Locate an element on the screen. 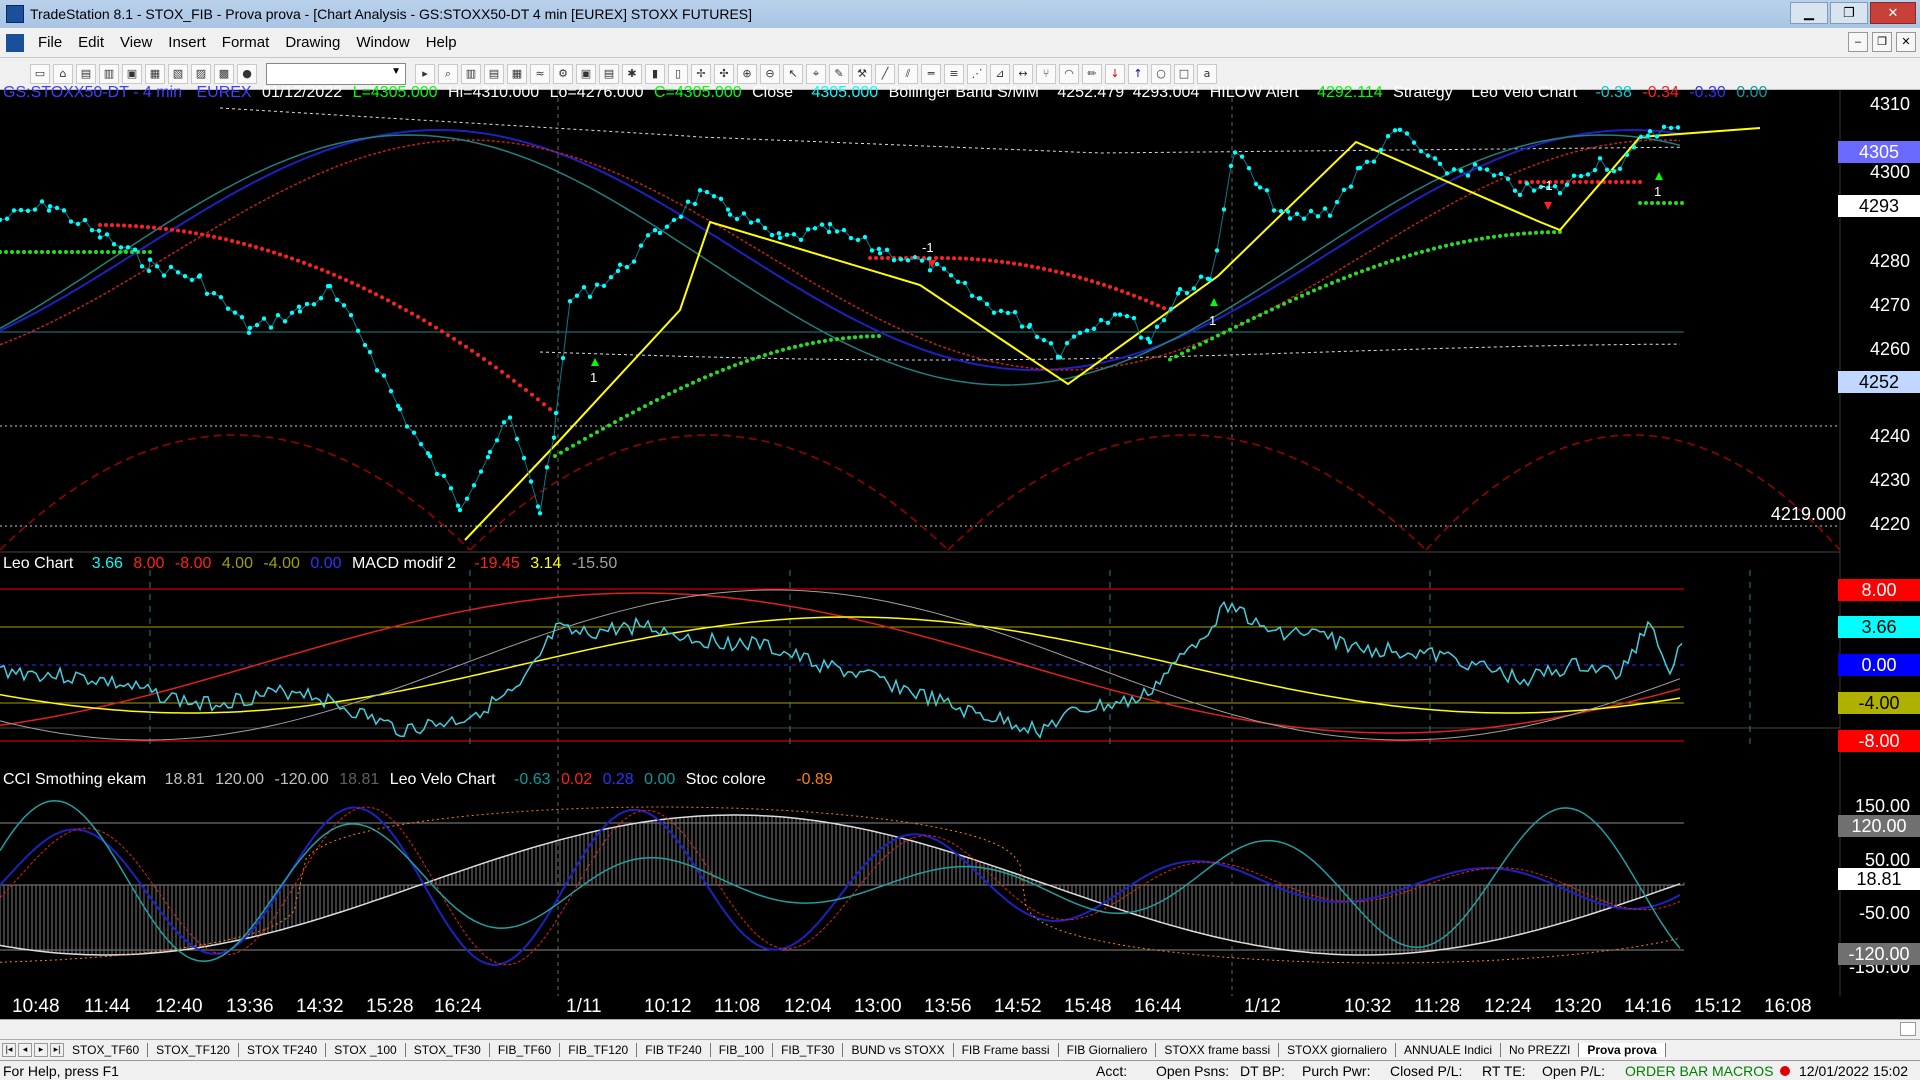 This screenshot has height=1080, width=1920. up-arrow-icon: ↑ is located at coordinates (1138, 73).